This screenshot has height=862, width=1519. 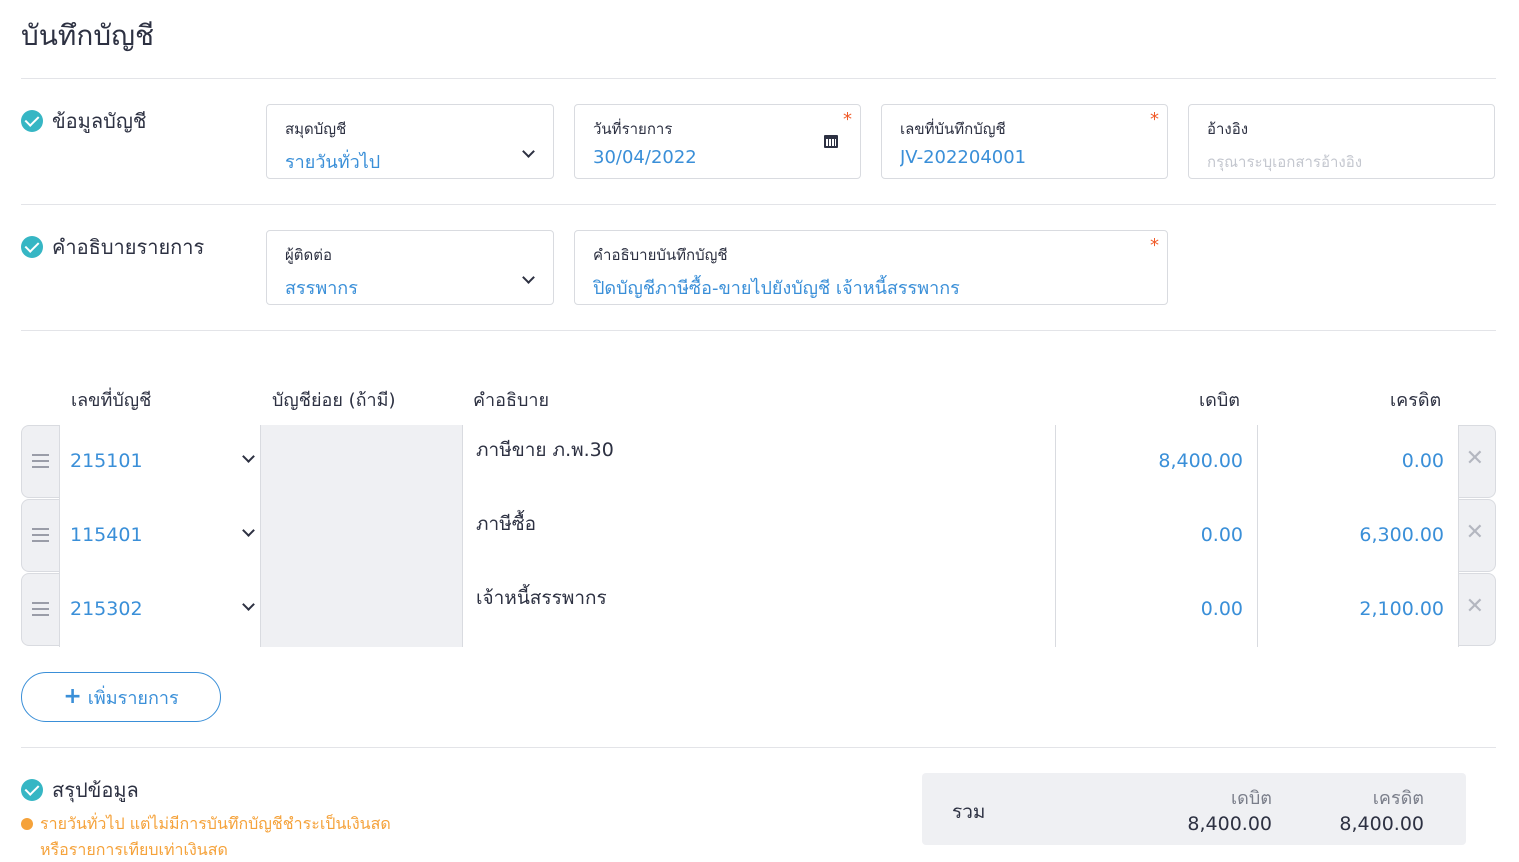 What do you see at coordinates (831, 141) in the screenshot?
I see `calendar-icon` at bounding box center [831, 141].